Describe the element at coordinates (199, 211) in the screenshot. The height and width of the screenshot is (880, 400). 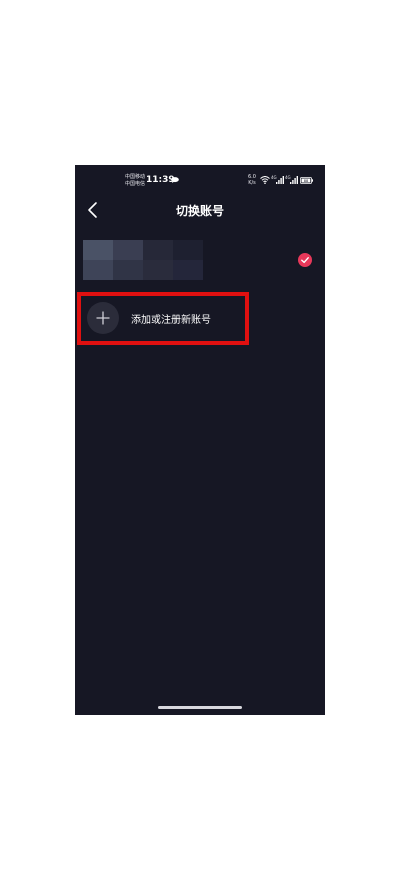
I see `page-title: 切换账号` at that location.